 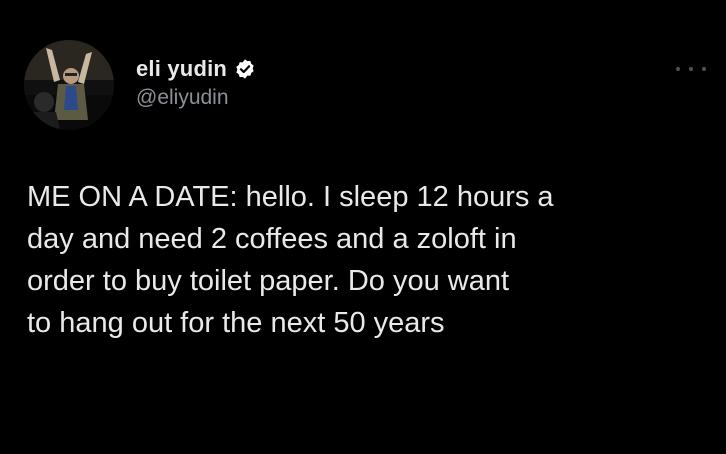 I want to click on tweet-author: eli yudin @eliyudin, so click(x=196, y=82).